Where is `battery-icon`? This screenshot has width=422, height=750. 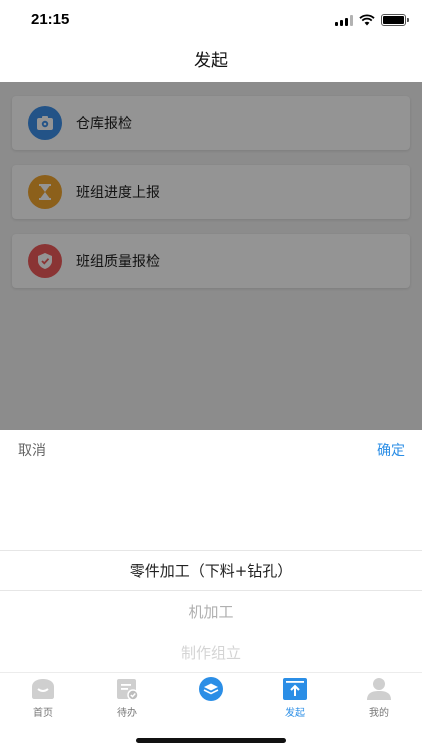 battery-icon is located at coordinates (395, 20).